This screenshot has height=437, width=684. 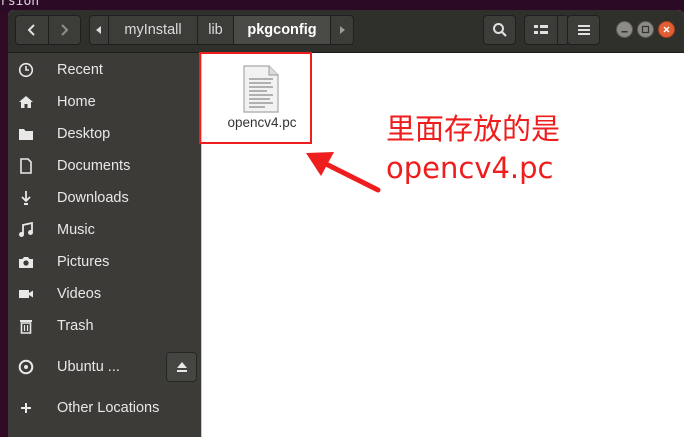 What do you see at coordinates (473, 149) in the screenshot?
I see `annotation-text: 里面存放的是 opencv4.pc` at bounding box center [473, 149].